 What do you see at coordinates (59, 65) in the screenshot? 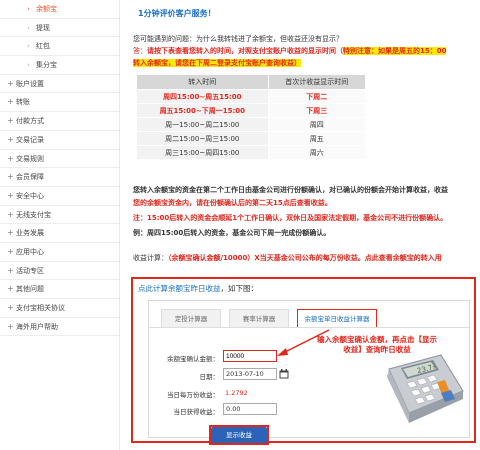
I see `sidebar-item-jifenbao: › 集分宝` at bounding box center [59, 65].